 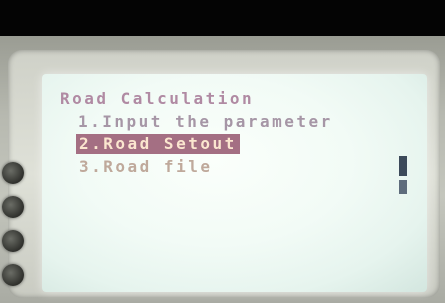 I want to click on scrollbar-icon, so click(x=403, y=176).